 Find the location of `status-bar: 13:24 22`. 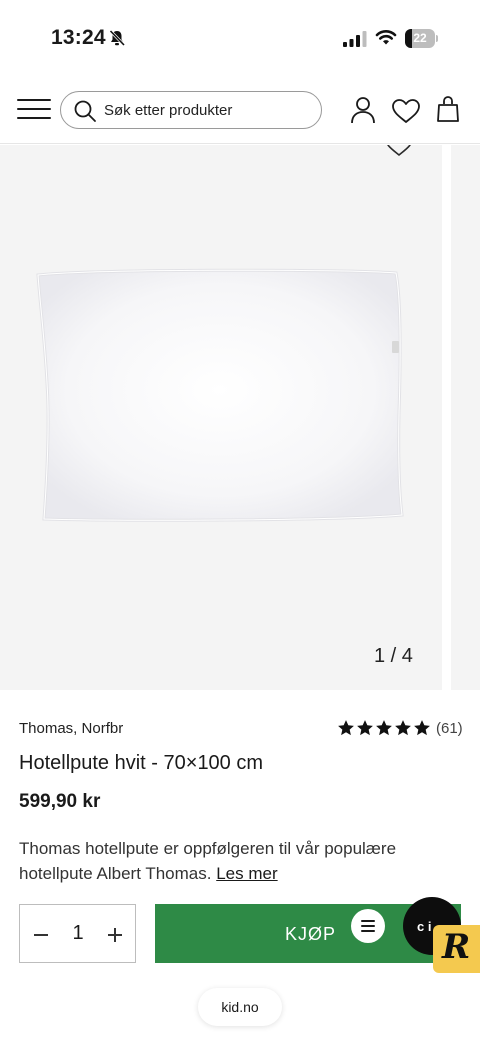

status-bar: 13:24 22 is located at coordinates (240, 39).